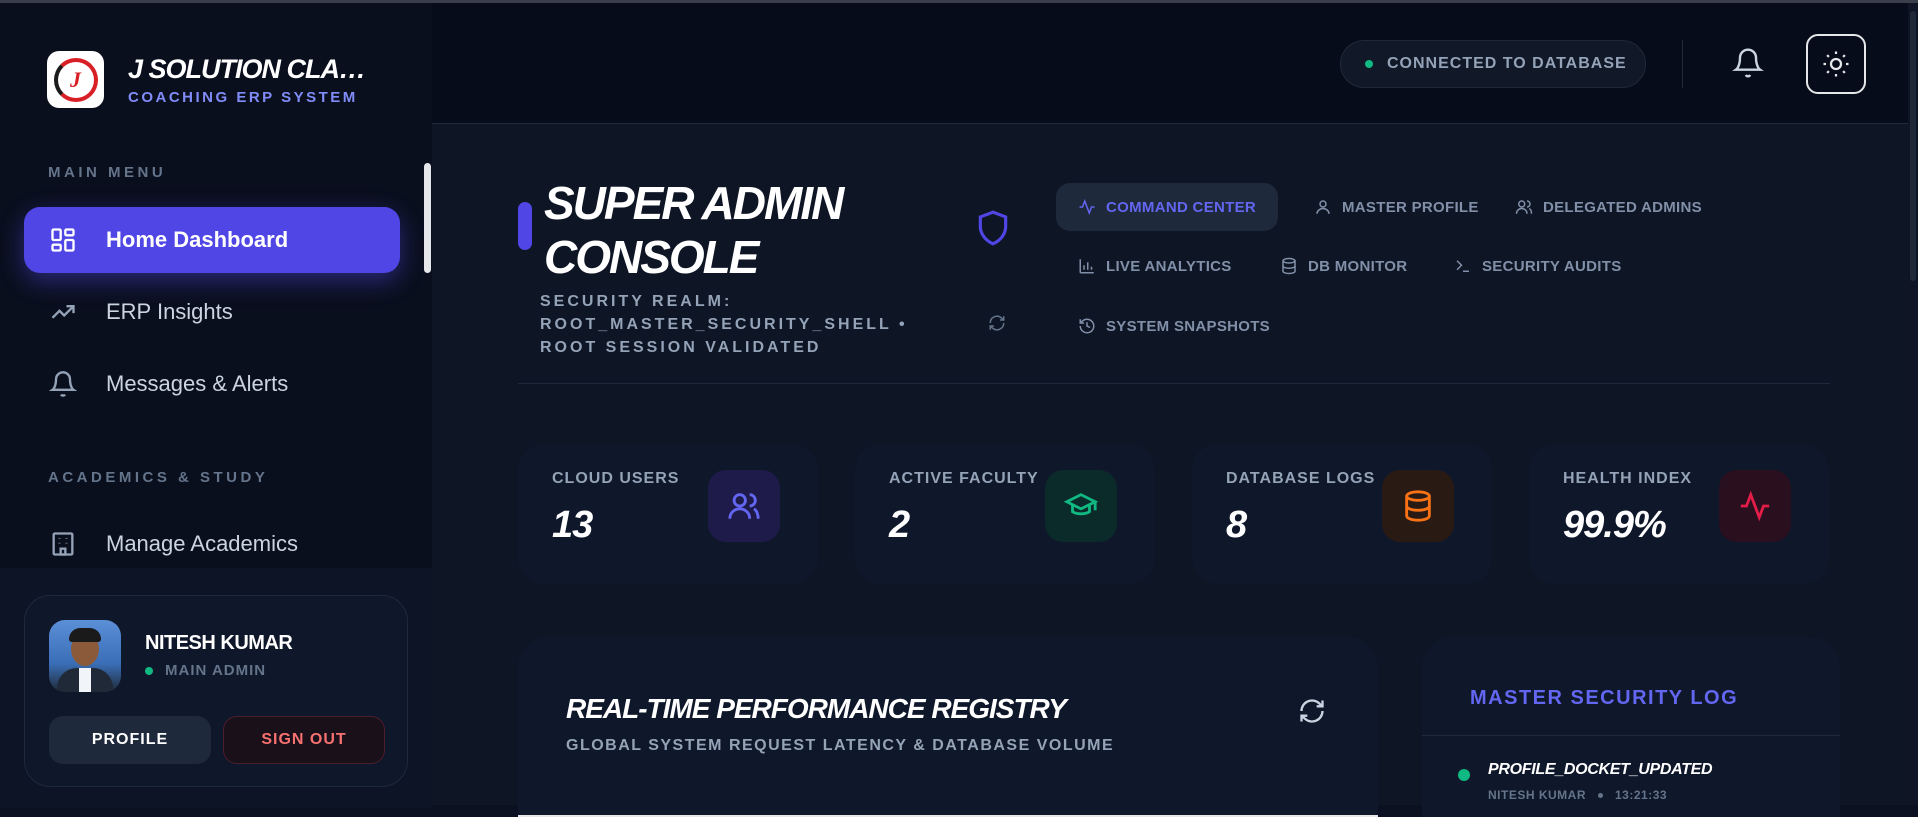 The width and height of the screenshot is (1918, 817). What do you see at coordinates (993, 228) in the screenshot?
I see `shield-icon` at bounding box center [993, 228].